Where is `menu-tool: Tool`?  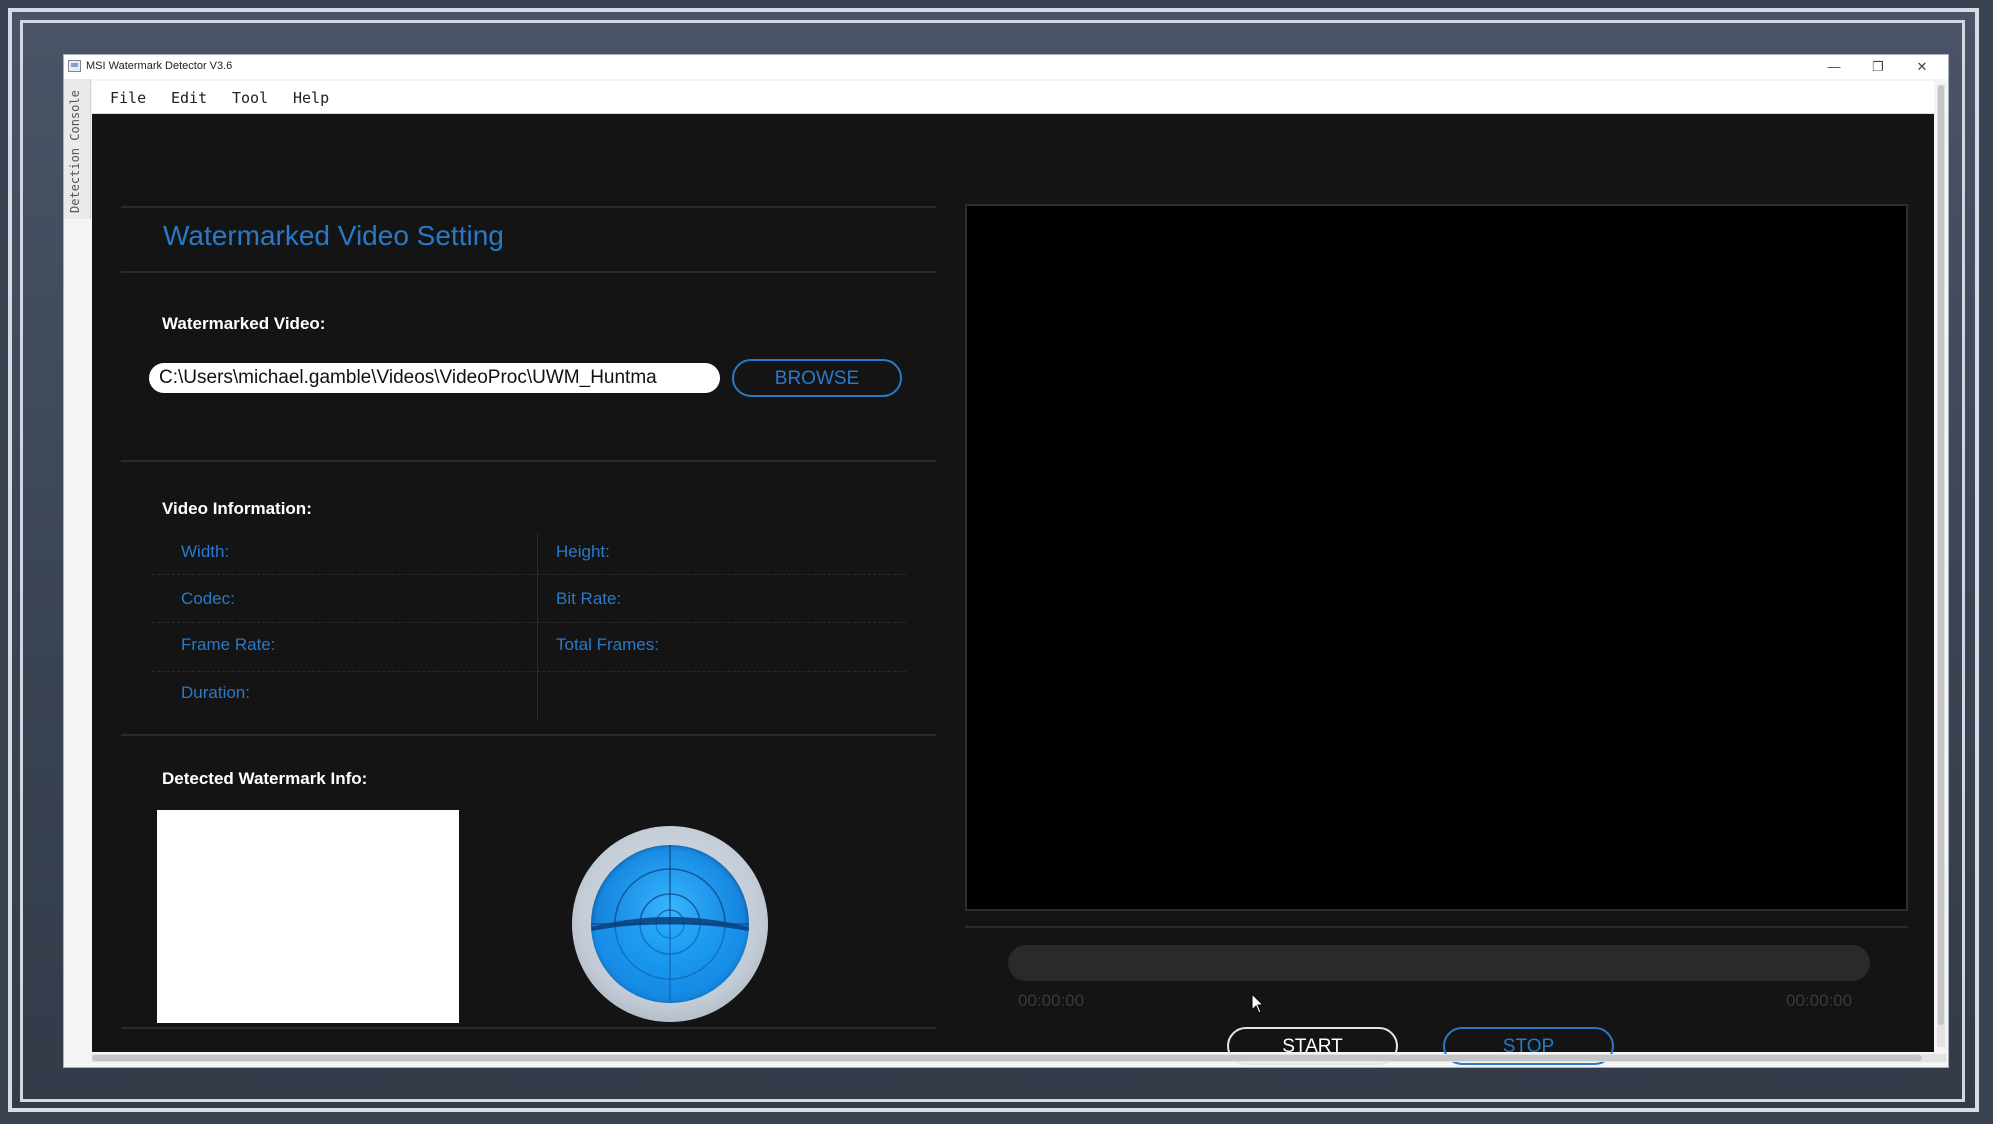
menu-tool: Tool is located at coordinates (250, 98).